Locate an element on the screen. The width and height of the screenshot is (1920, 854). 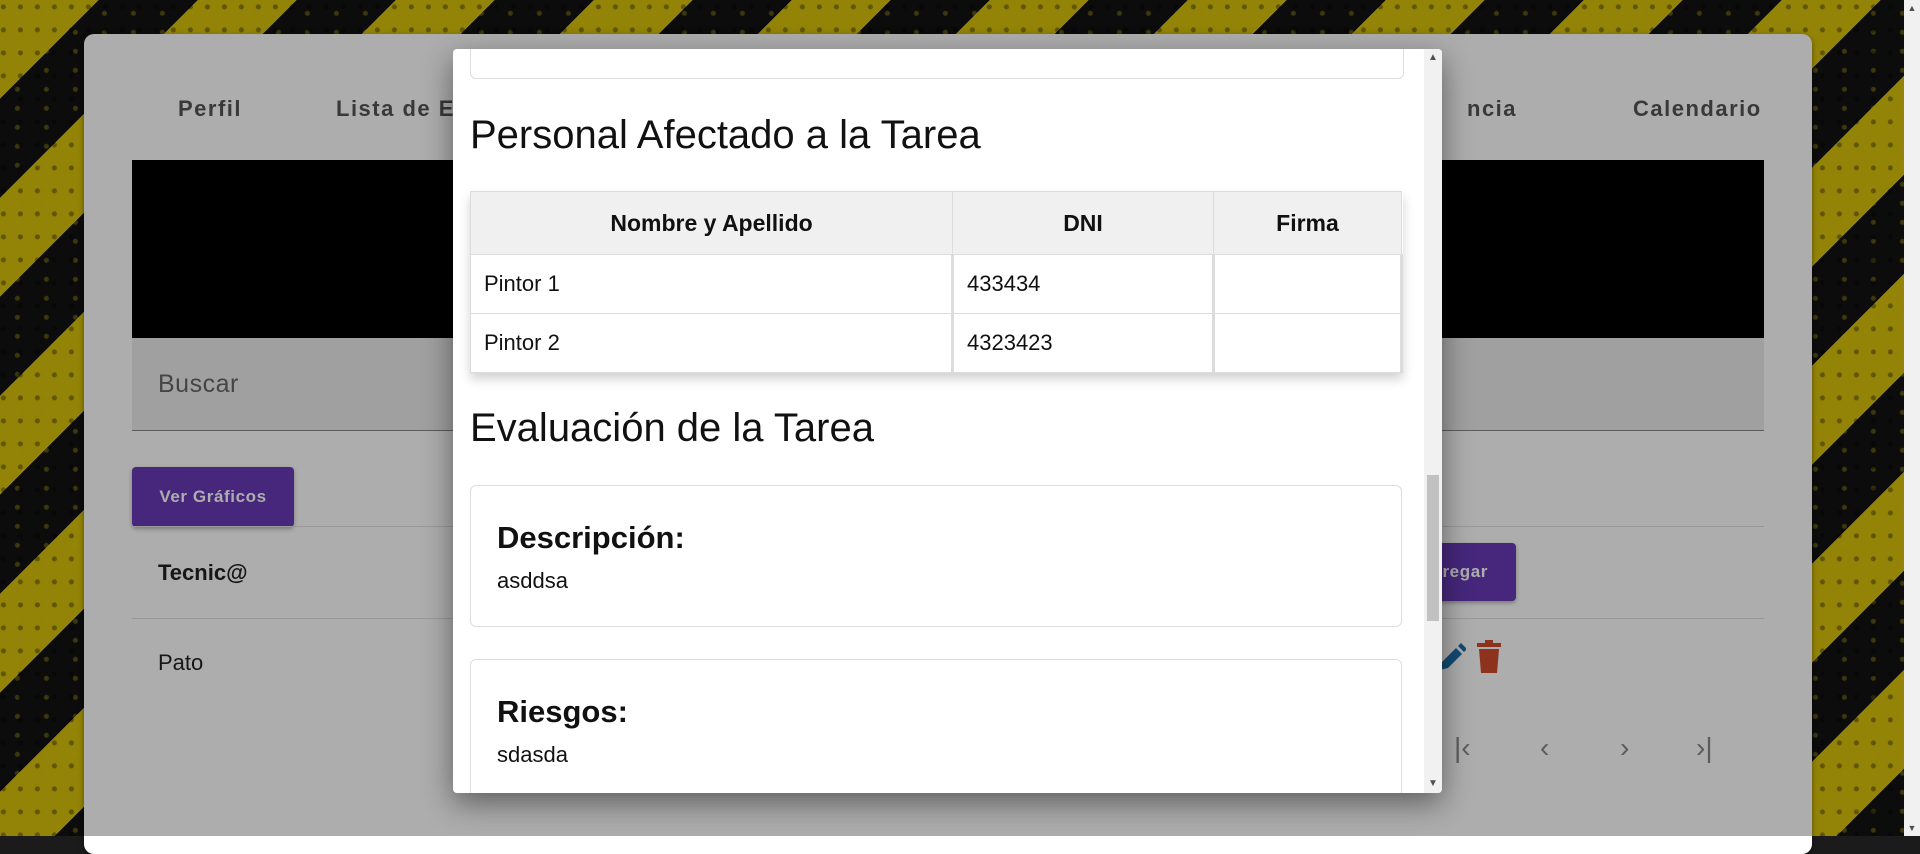
table-header-row: Nombre y Apellido DNI Firma is located at coordinates (936, 223).